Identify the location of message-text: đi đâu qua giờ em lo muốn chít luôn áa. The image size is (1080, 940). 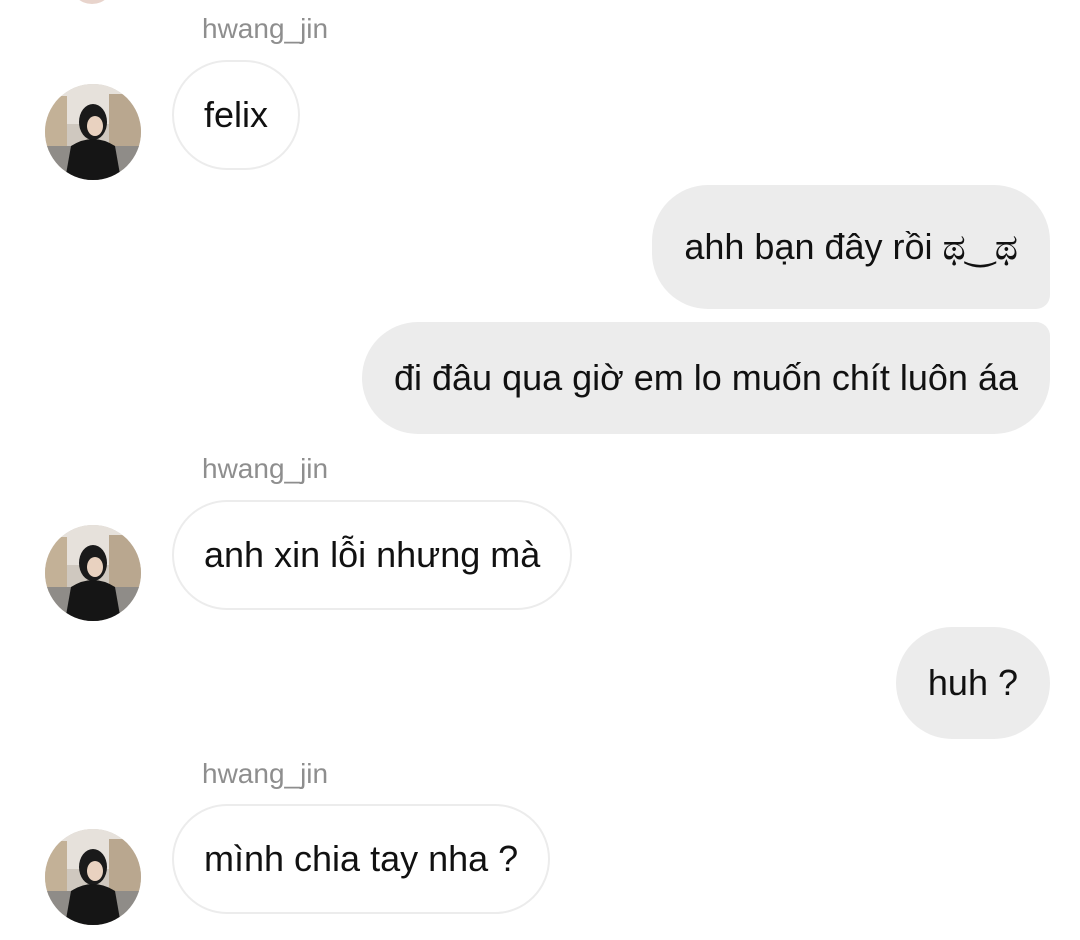
(705, 377).